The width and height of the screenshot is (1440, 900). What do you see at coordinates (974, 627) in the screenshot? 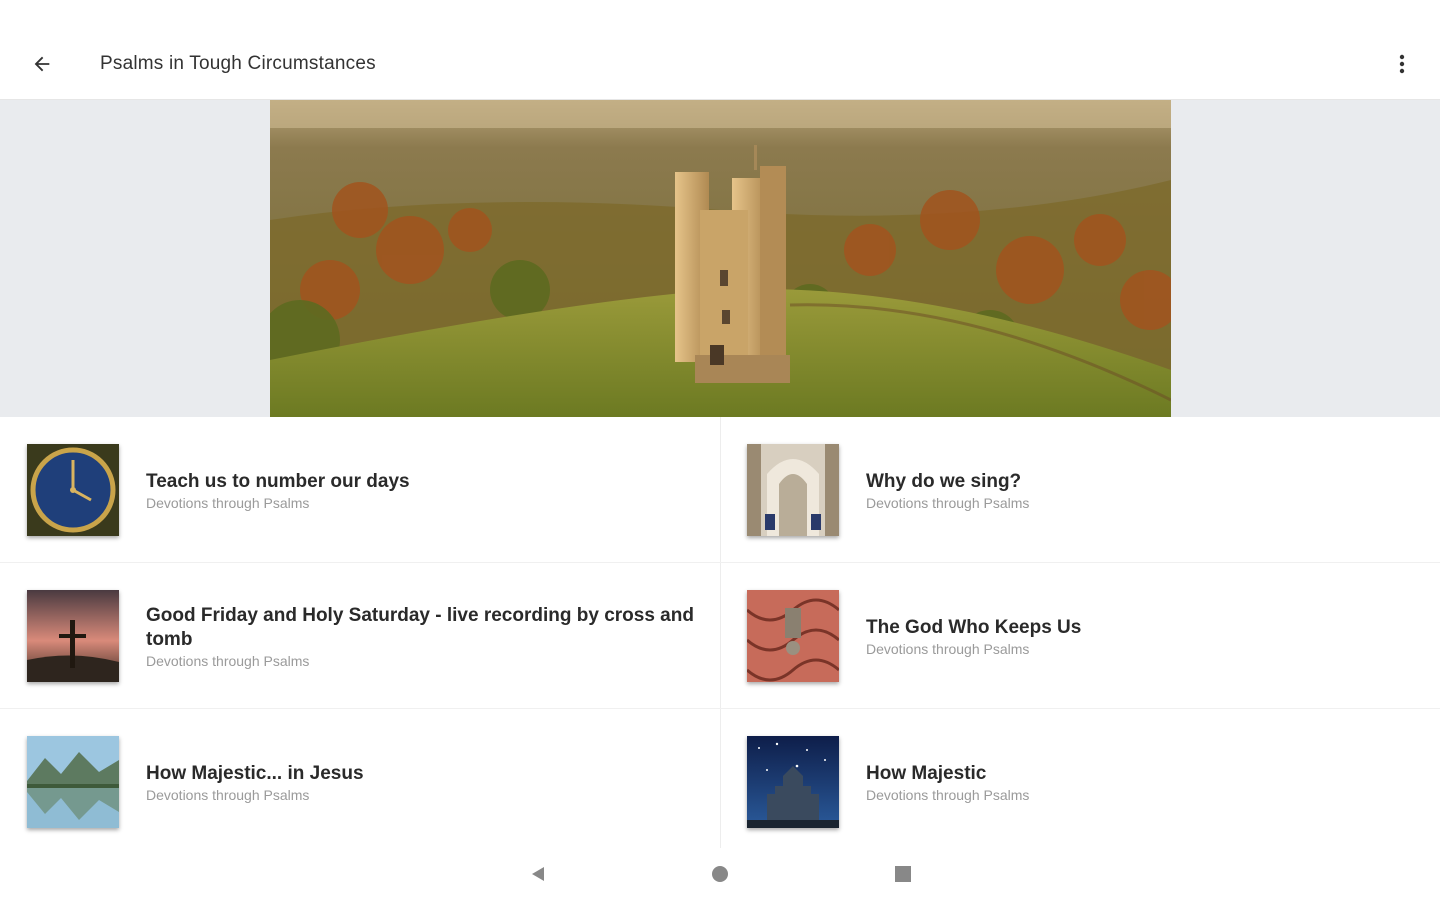
I see `item-title: The God Who Keeps Us` at bounding box center [974, 627].